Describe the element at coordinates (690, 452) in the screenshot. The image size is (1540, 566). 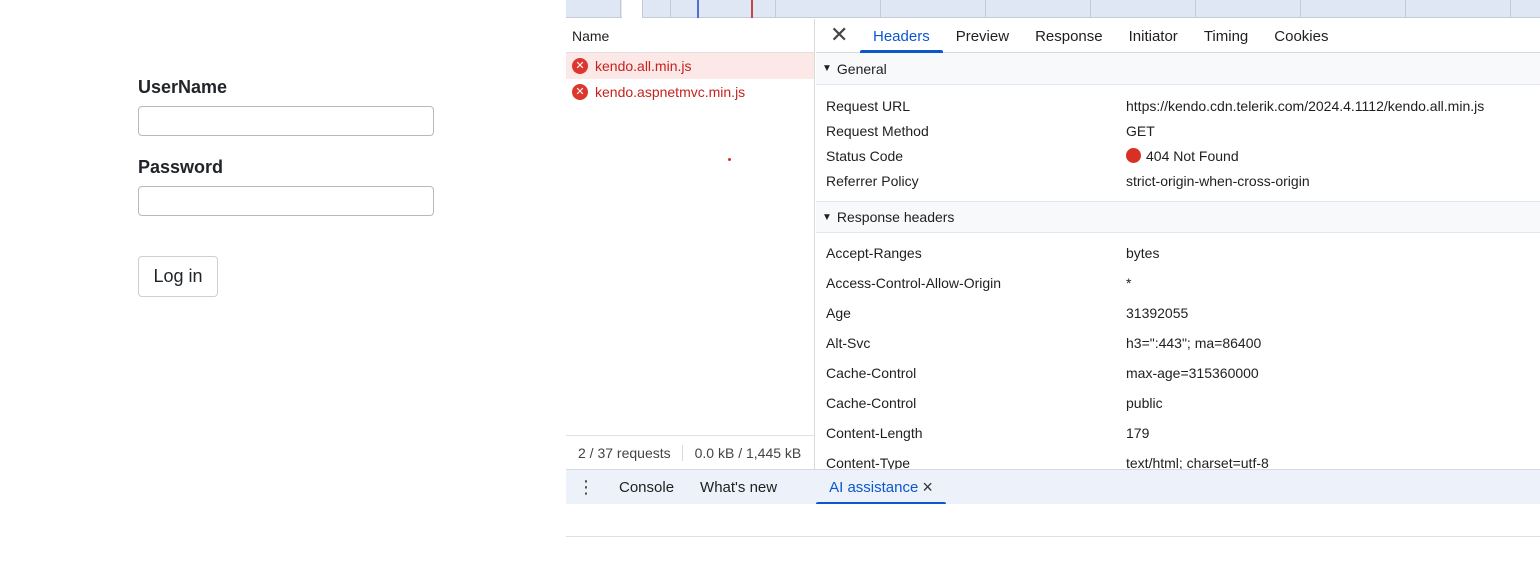
I see `network-summary-bar: 2 / 37 requests 0.0 kB / 1,445 kB` at that location.